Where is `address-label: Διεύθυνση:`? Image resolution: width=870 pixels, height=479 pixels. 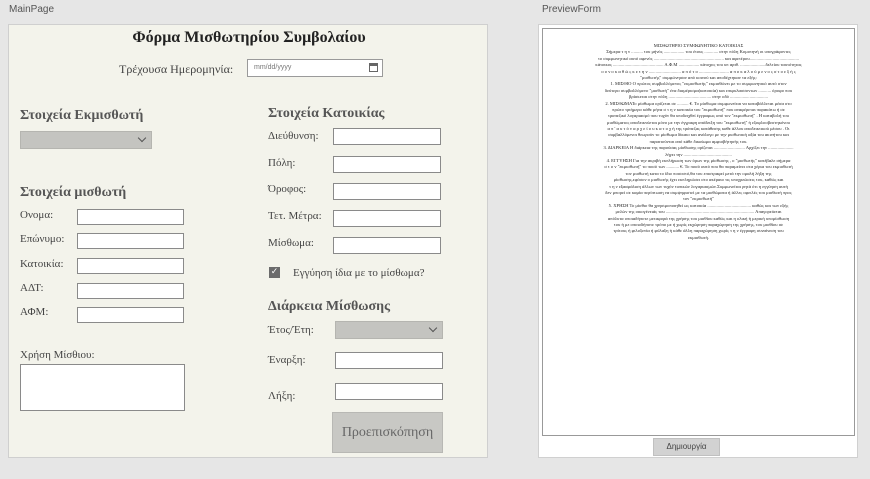
address-label: Διεύθυνση: is located at coordinates (293, 136).